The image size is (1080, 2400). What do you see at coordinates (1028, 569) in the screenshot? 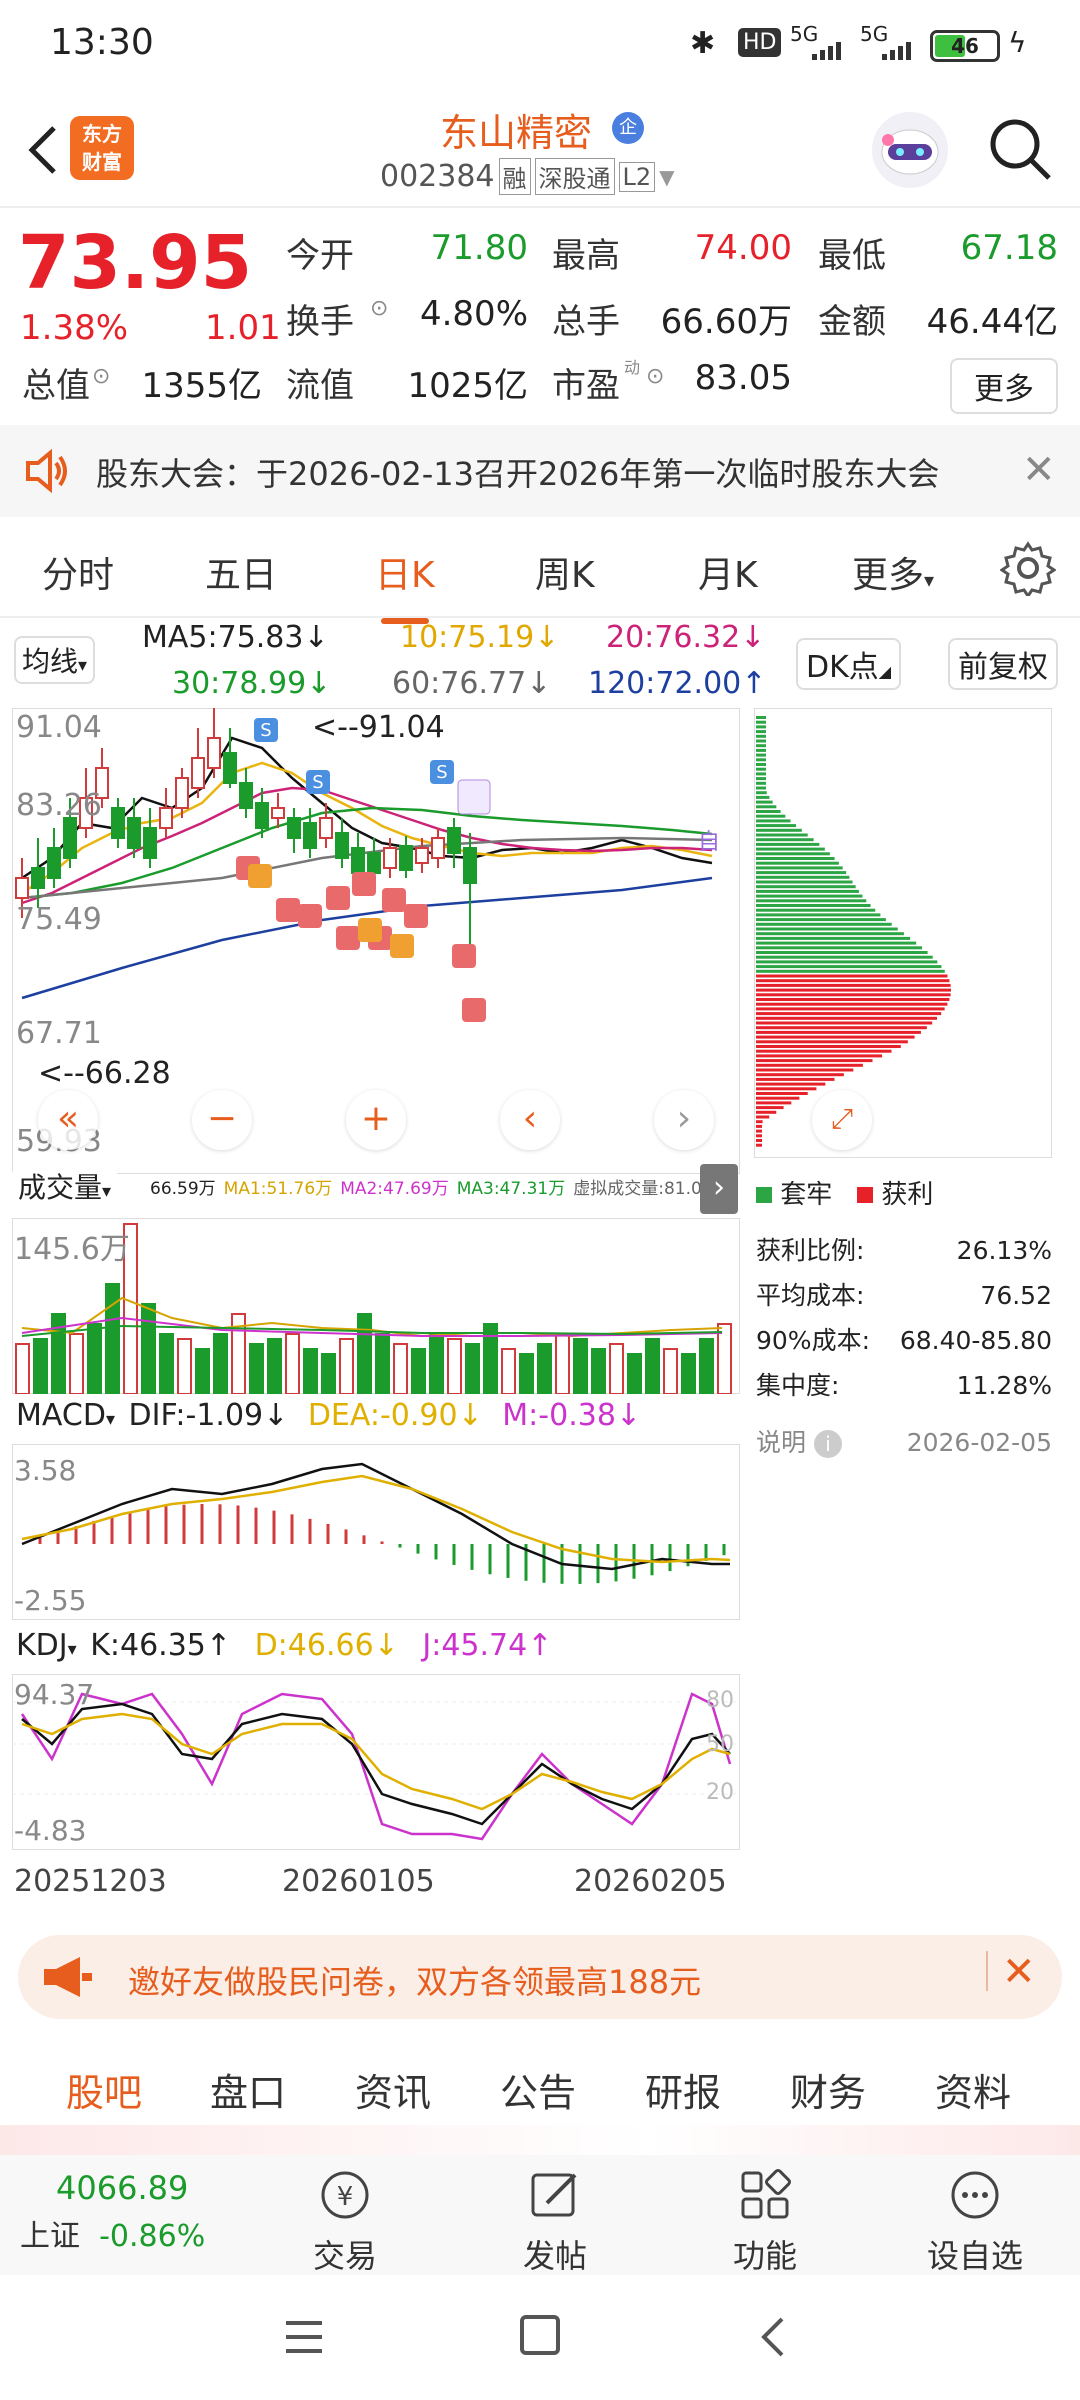
I see `settings-gear-icon` at bounding box center [1028, 569].